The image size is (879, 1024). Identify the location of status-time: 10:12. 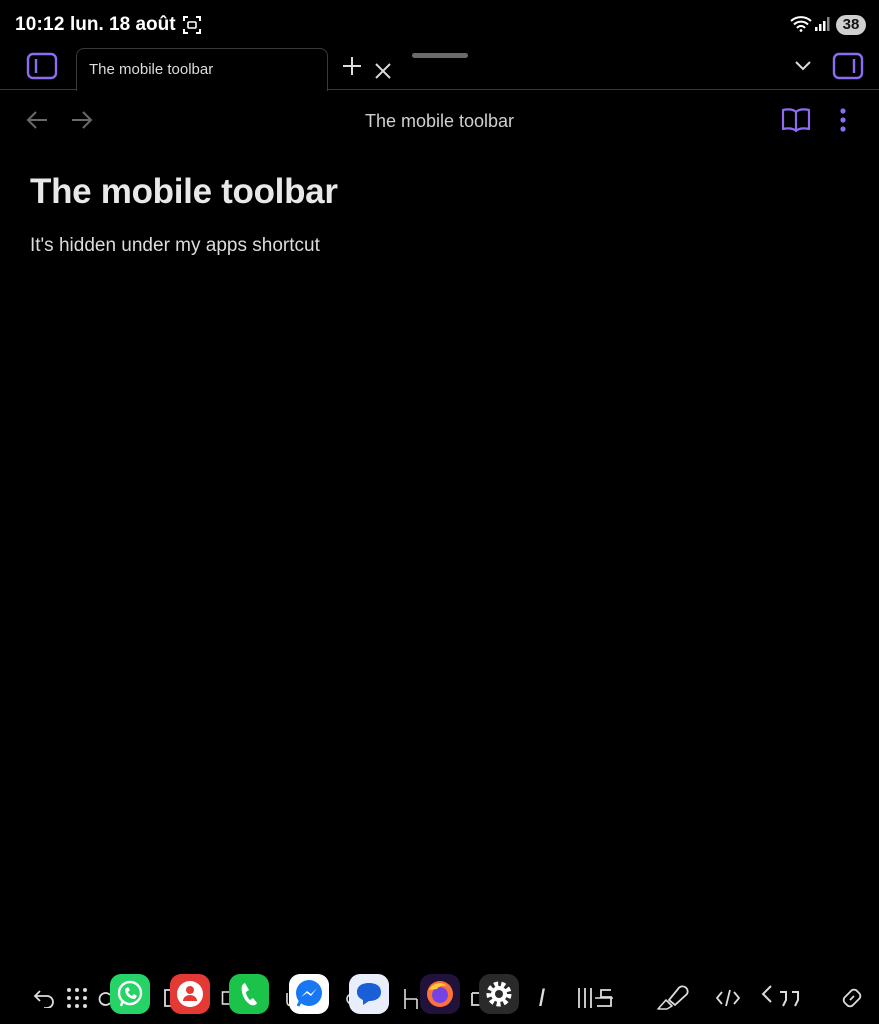
(40, 24).